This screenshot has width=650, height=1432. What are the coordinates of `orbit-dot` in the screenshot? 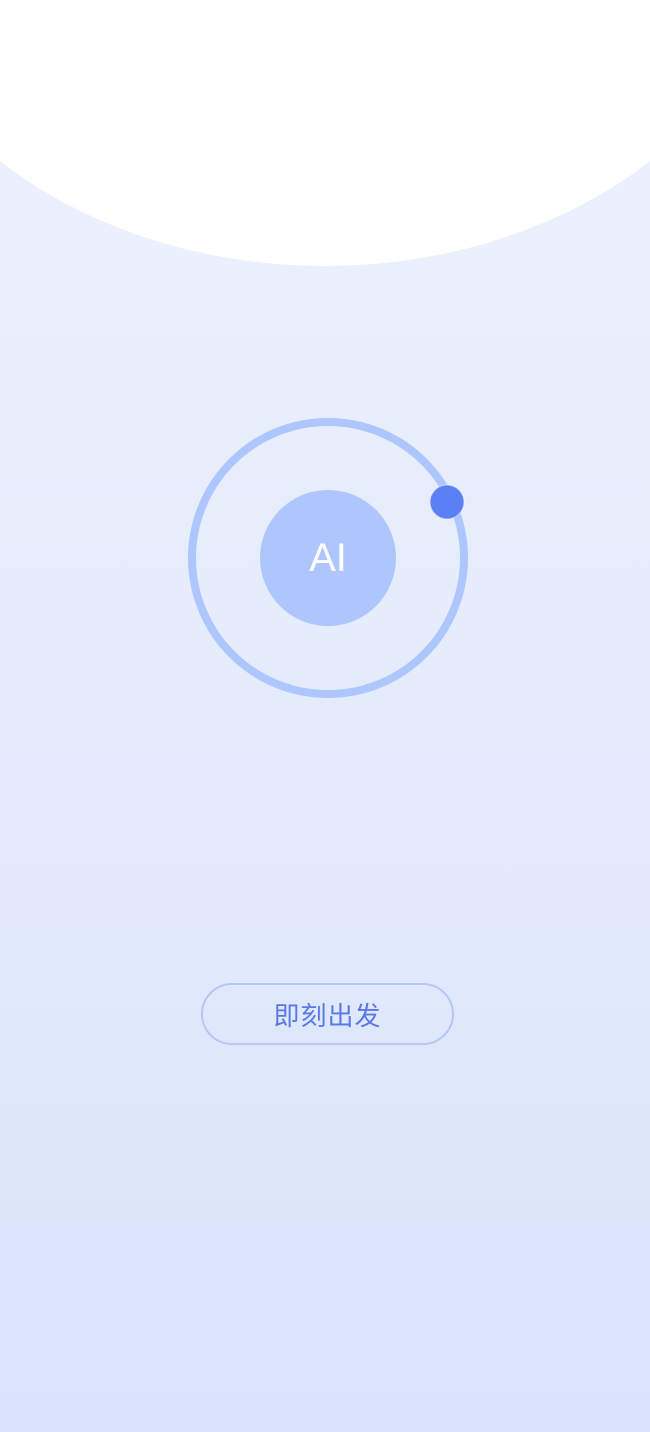 It's located at (447, 502).